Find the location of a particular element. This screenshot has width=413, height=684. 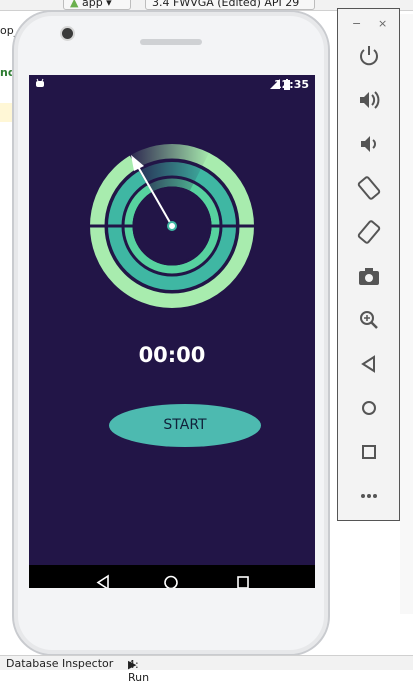

minimize-icon: − is located at coordinates (356, 23).